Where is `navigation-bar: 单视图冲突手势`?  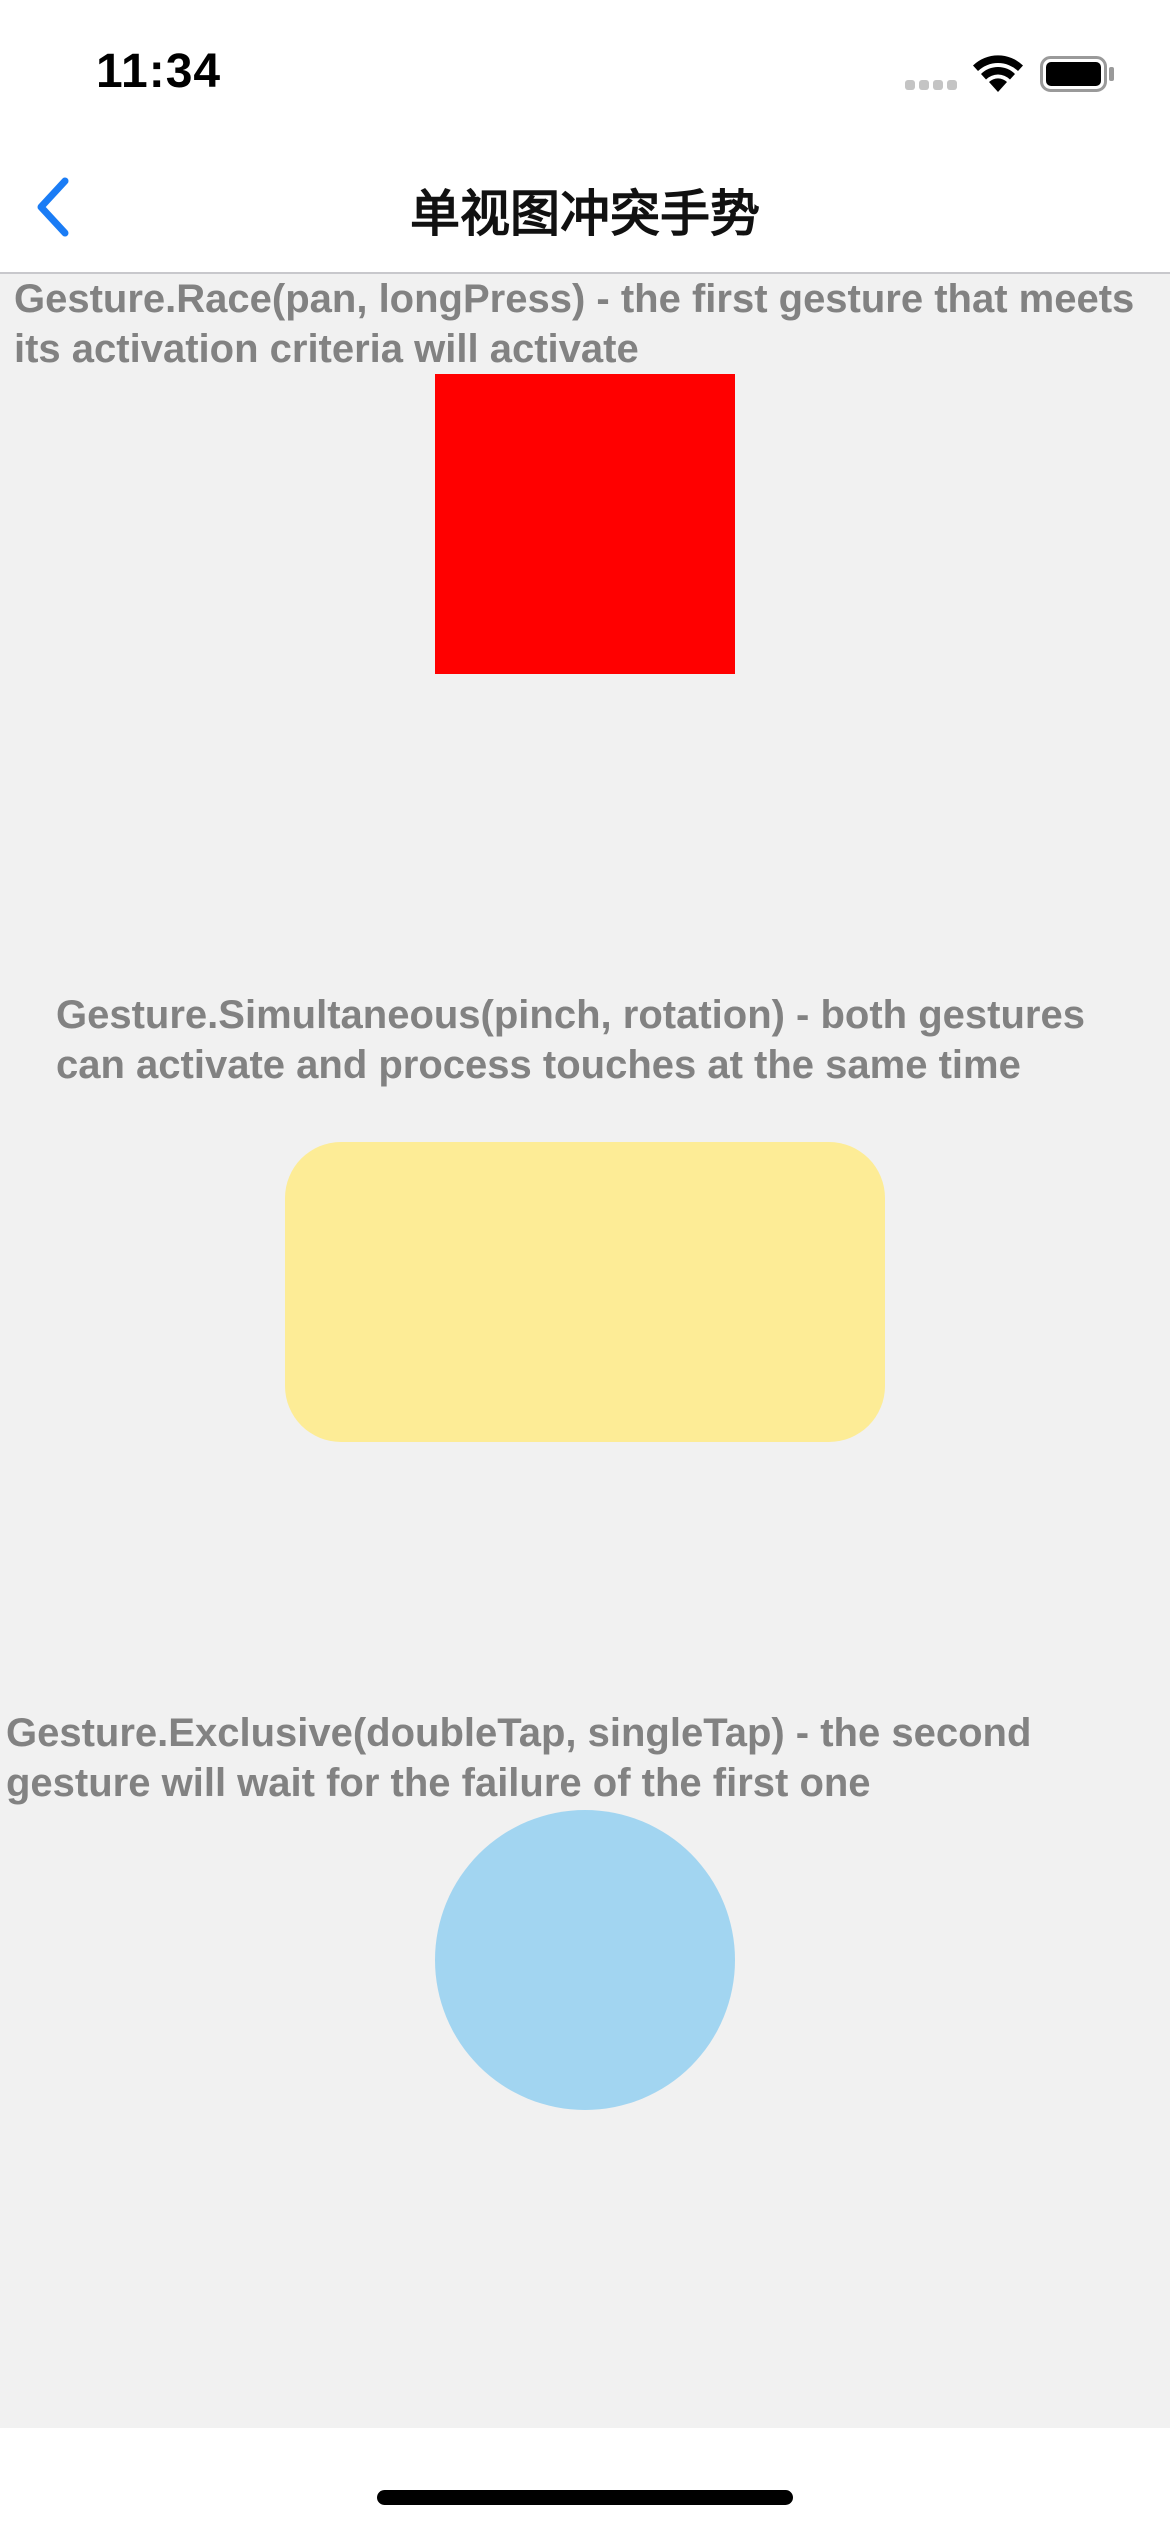
navigation-bar: 单视图冲突手势 is located at coordinates (585, 212).